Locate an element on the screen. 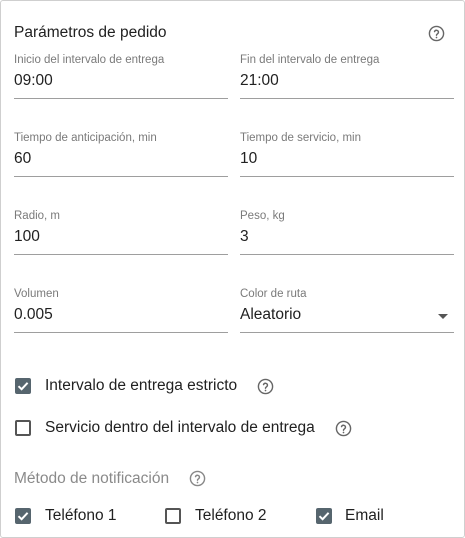 This screenshot has height=538, width=465. volume-input: 0.005 is located at coordinates (33, 315).